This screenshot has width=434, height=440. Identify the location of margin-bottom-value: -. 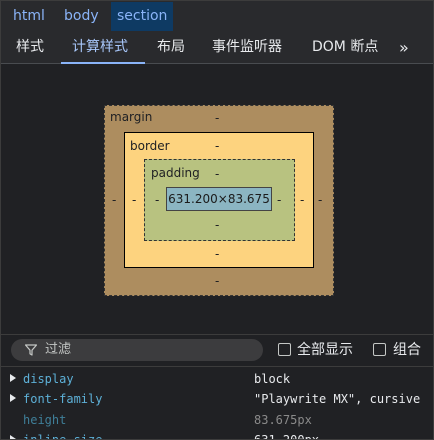
(217, 281).